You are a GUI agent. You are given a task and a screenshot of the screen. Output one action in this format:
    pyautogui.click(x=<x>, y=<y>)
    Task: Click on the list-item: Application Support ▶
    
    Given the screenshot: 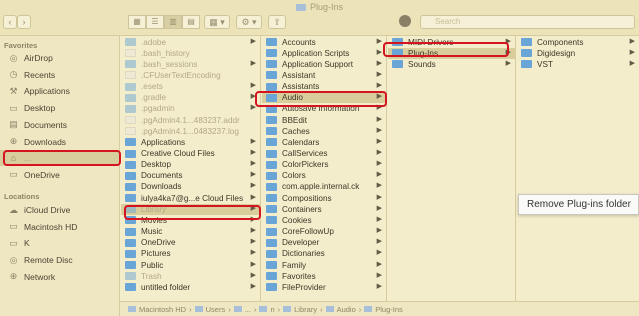 What is the action you would take?
    pyautogui.click(x=324, y=64)
    